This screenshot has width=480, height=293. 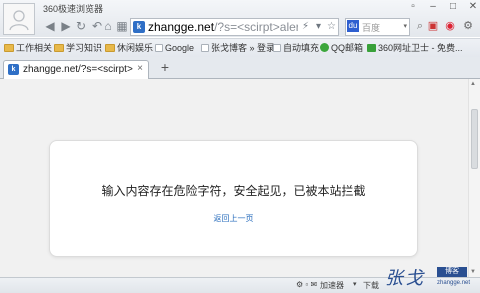 I want to click on weibo-icon: ◉, so click(x=450, y=26).